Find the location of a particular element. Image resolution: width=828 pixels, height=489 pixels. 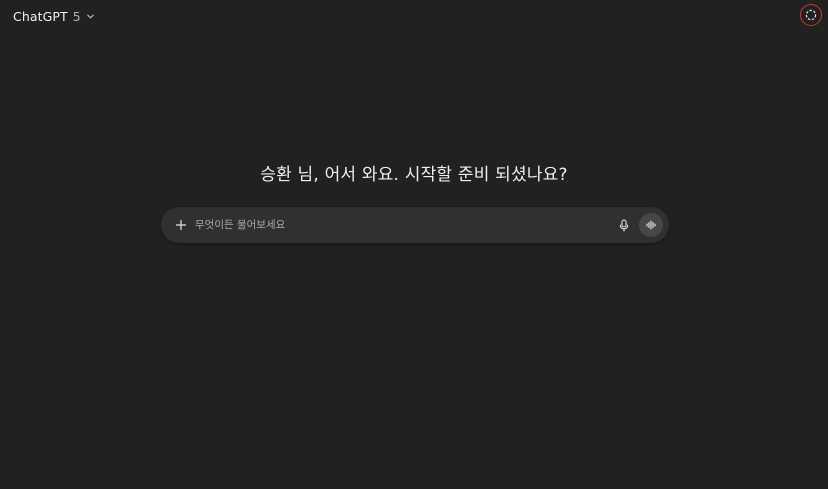

temporary-chat-button is located at coordinates (811, 15).